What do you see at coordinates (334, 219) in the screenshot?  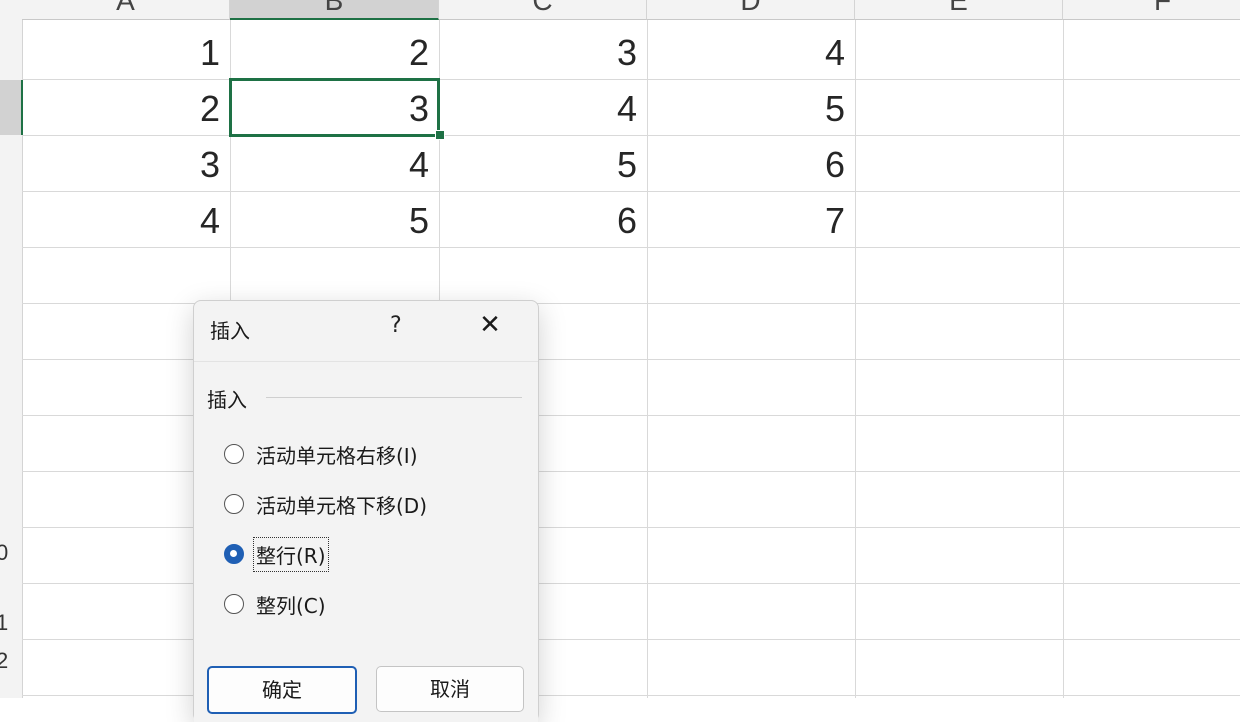 I see `cell-b4: 5` at bounding box center [334, 219].